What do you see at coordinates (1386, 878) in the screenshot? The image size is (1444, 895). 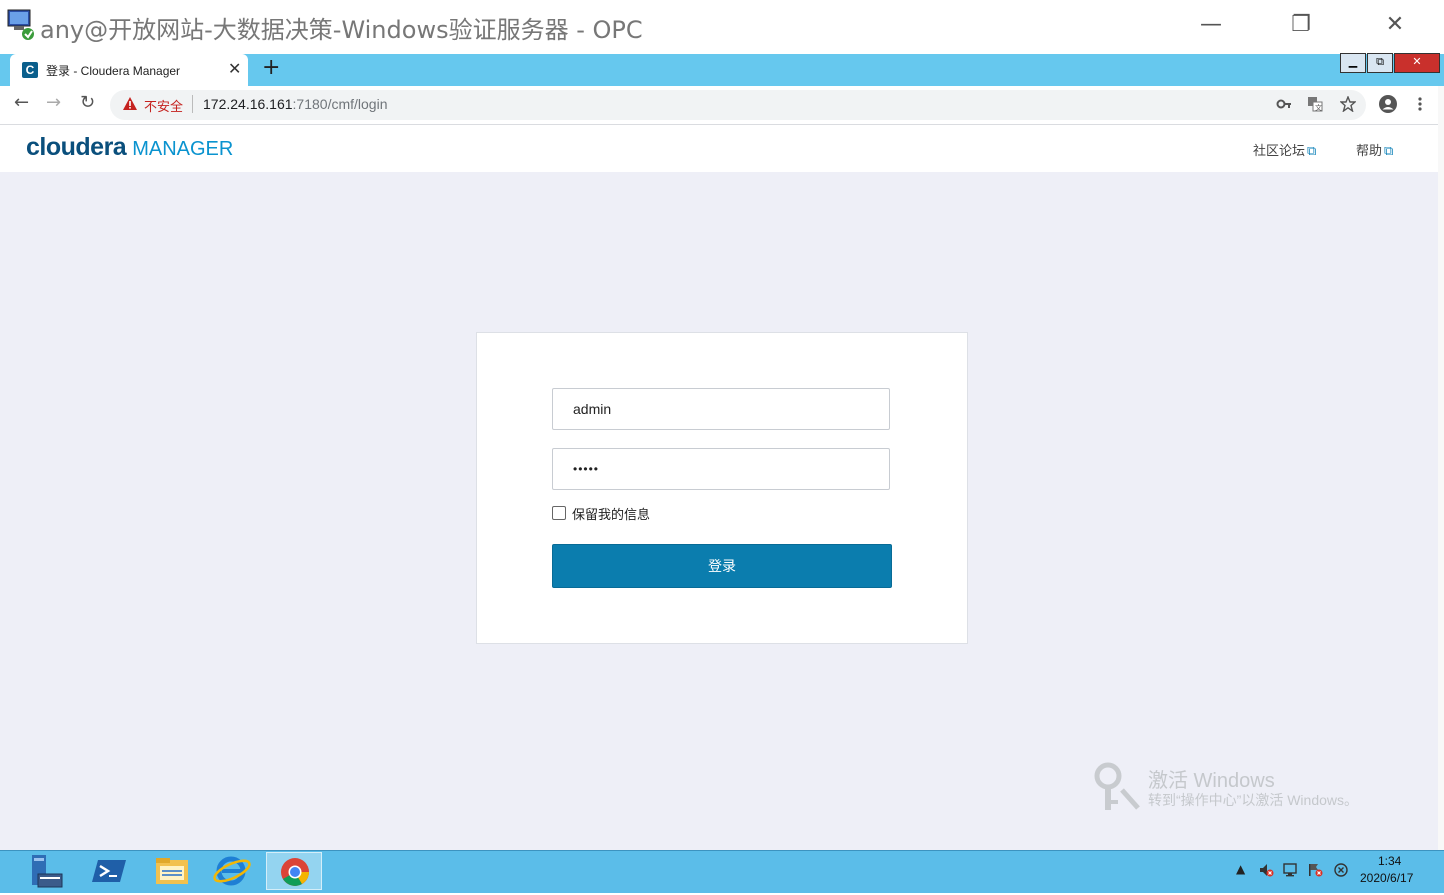 I see `clock-date: 2020/6/17` at bounding box center [1386, 878].